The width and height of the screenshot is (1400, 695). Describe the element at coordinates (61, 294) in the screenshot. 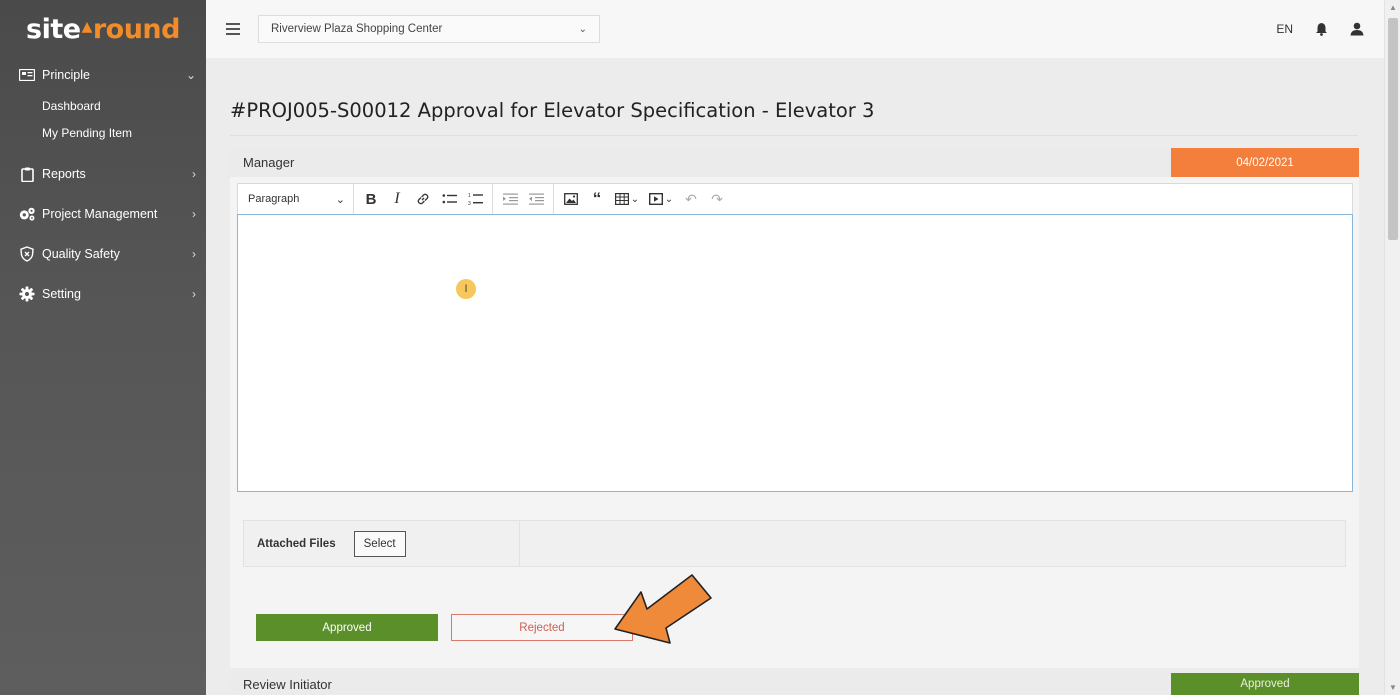

I see `sidebar-item-label: Setting` at that location.